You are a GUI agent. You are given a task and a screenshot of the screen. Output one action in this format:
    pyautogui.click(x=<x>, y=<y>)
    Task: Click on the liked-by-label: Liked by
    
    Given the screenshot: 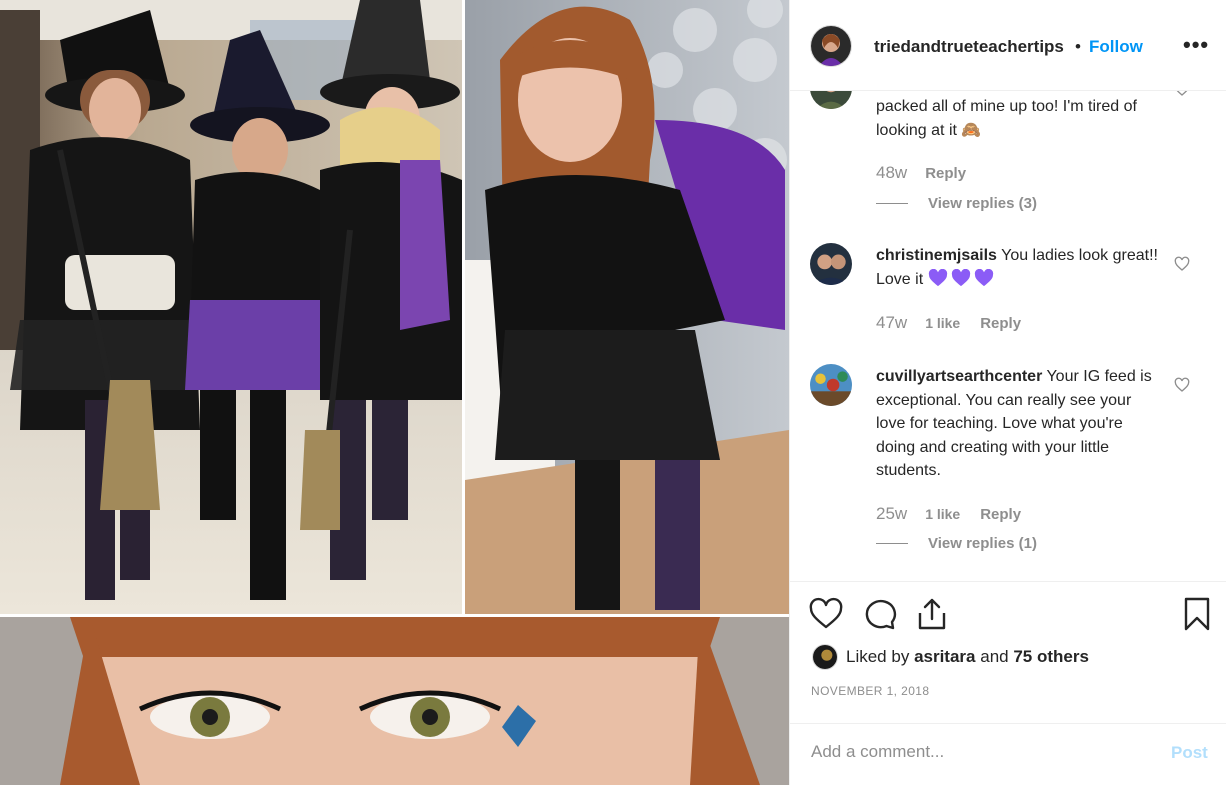 What is the action you would take?
    pyautogui.click(x=878, y=656)
    